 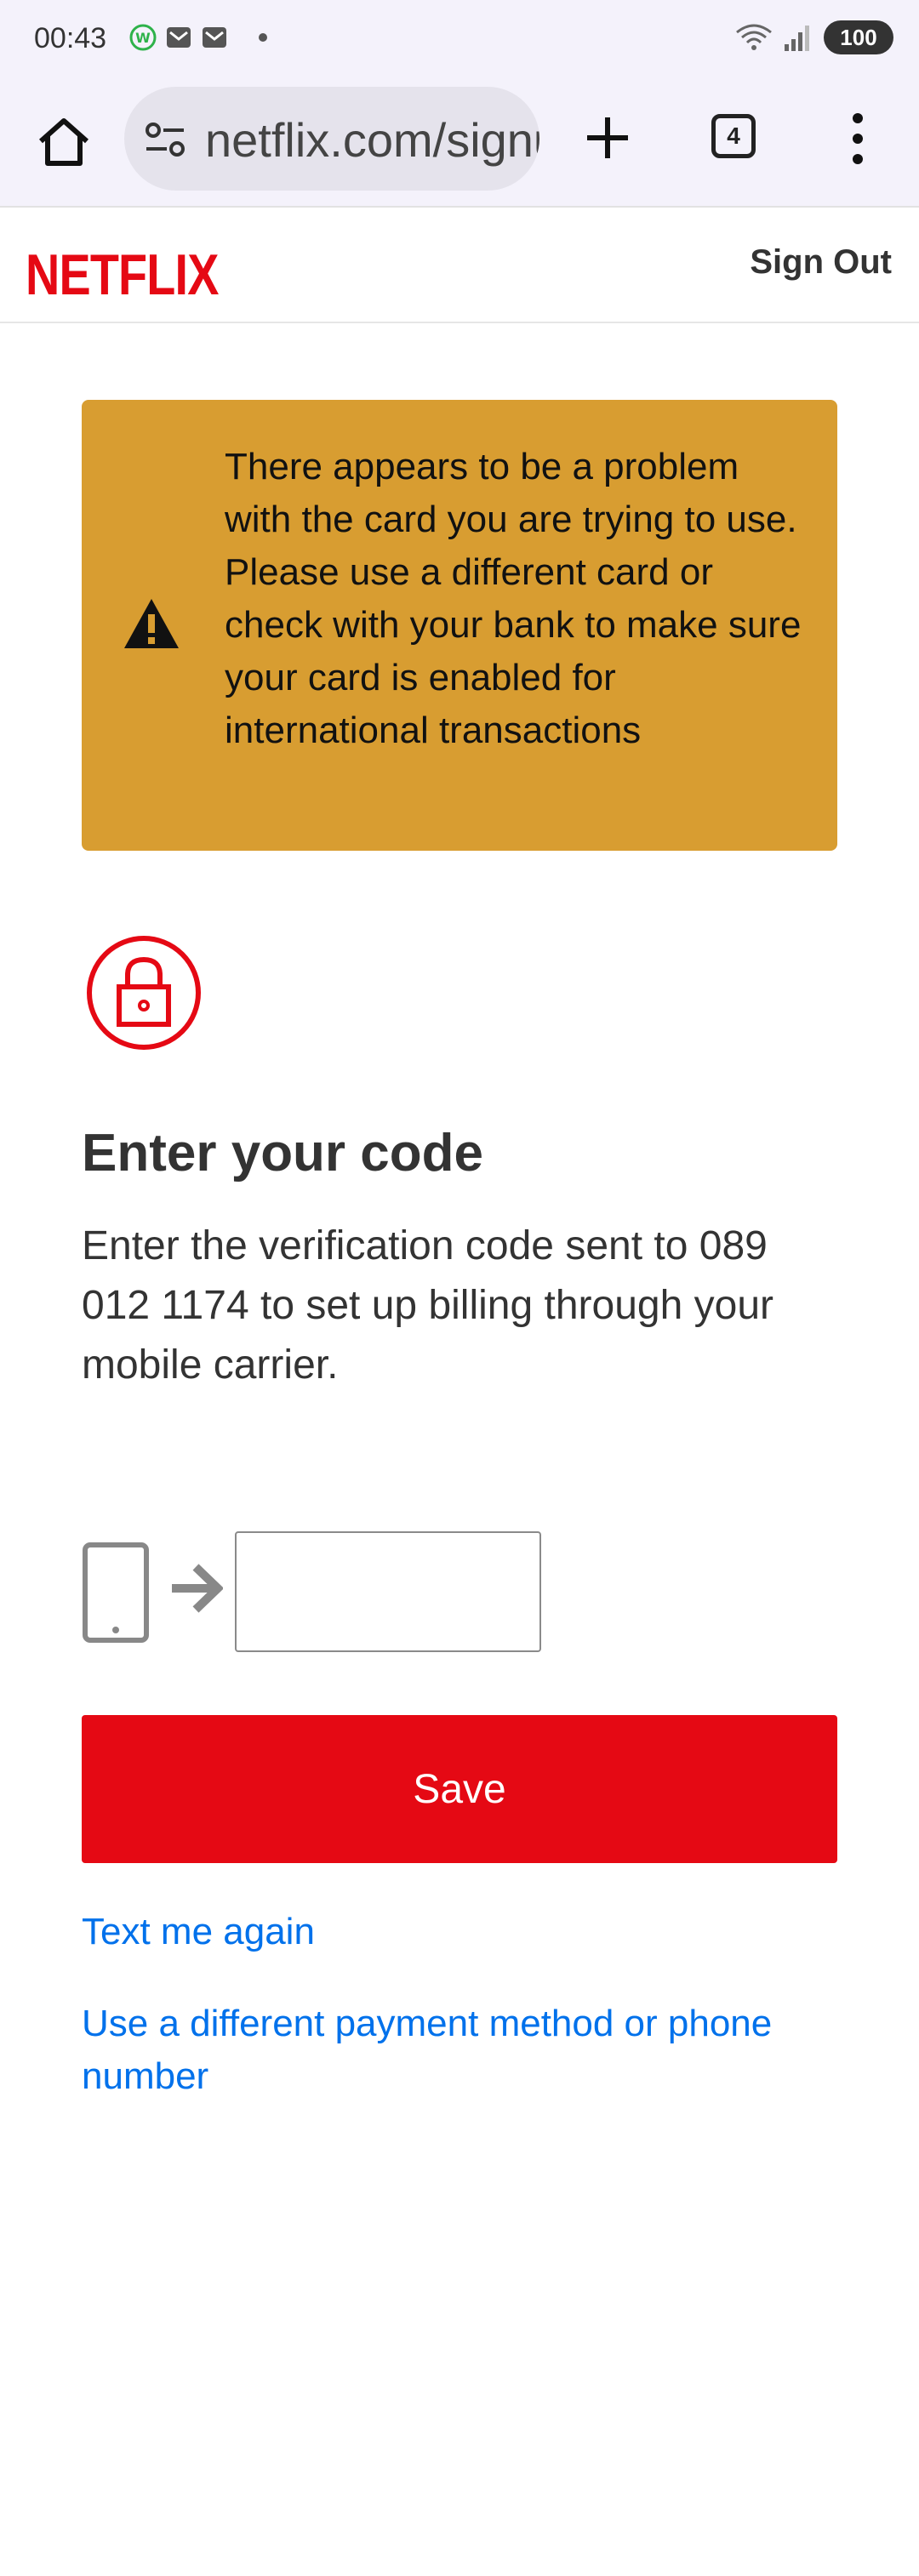 I want to click on battery-indicator: 100, so click(x=859, y=37).